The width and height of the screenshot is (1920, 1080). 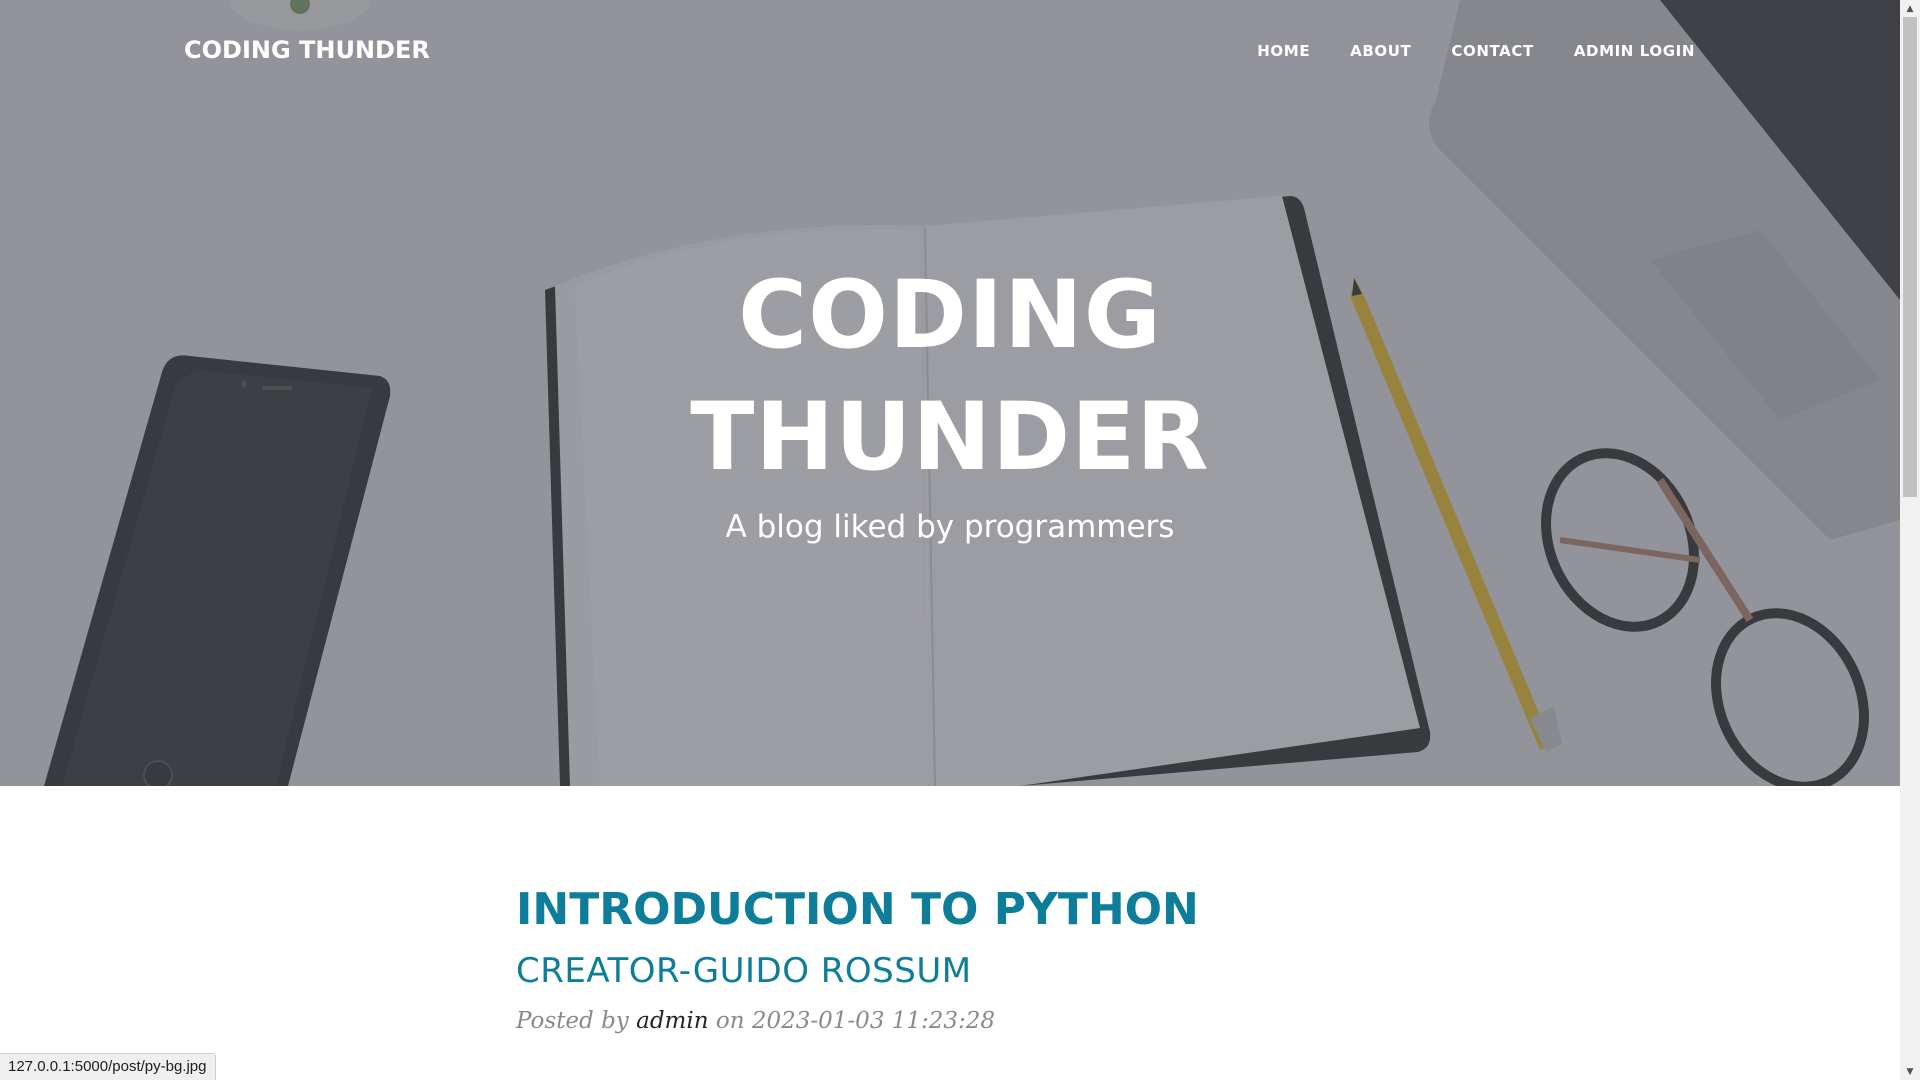 I want to click on nav-link-contact: CONTACT, so click(x=1492, y=51).